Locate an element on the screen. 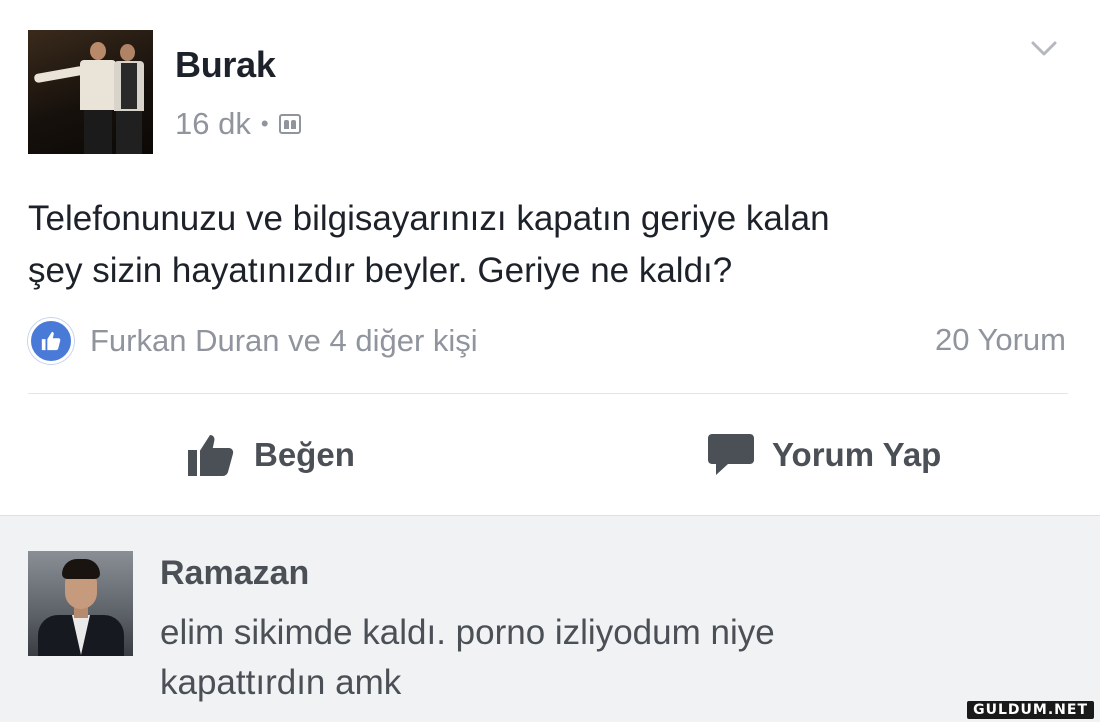 This screenshot has width=1100, height=722. comment-count: 20 Yorum is located at coordinates (1000, 340).